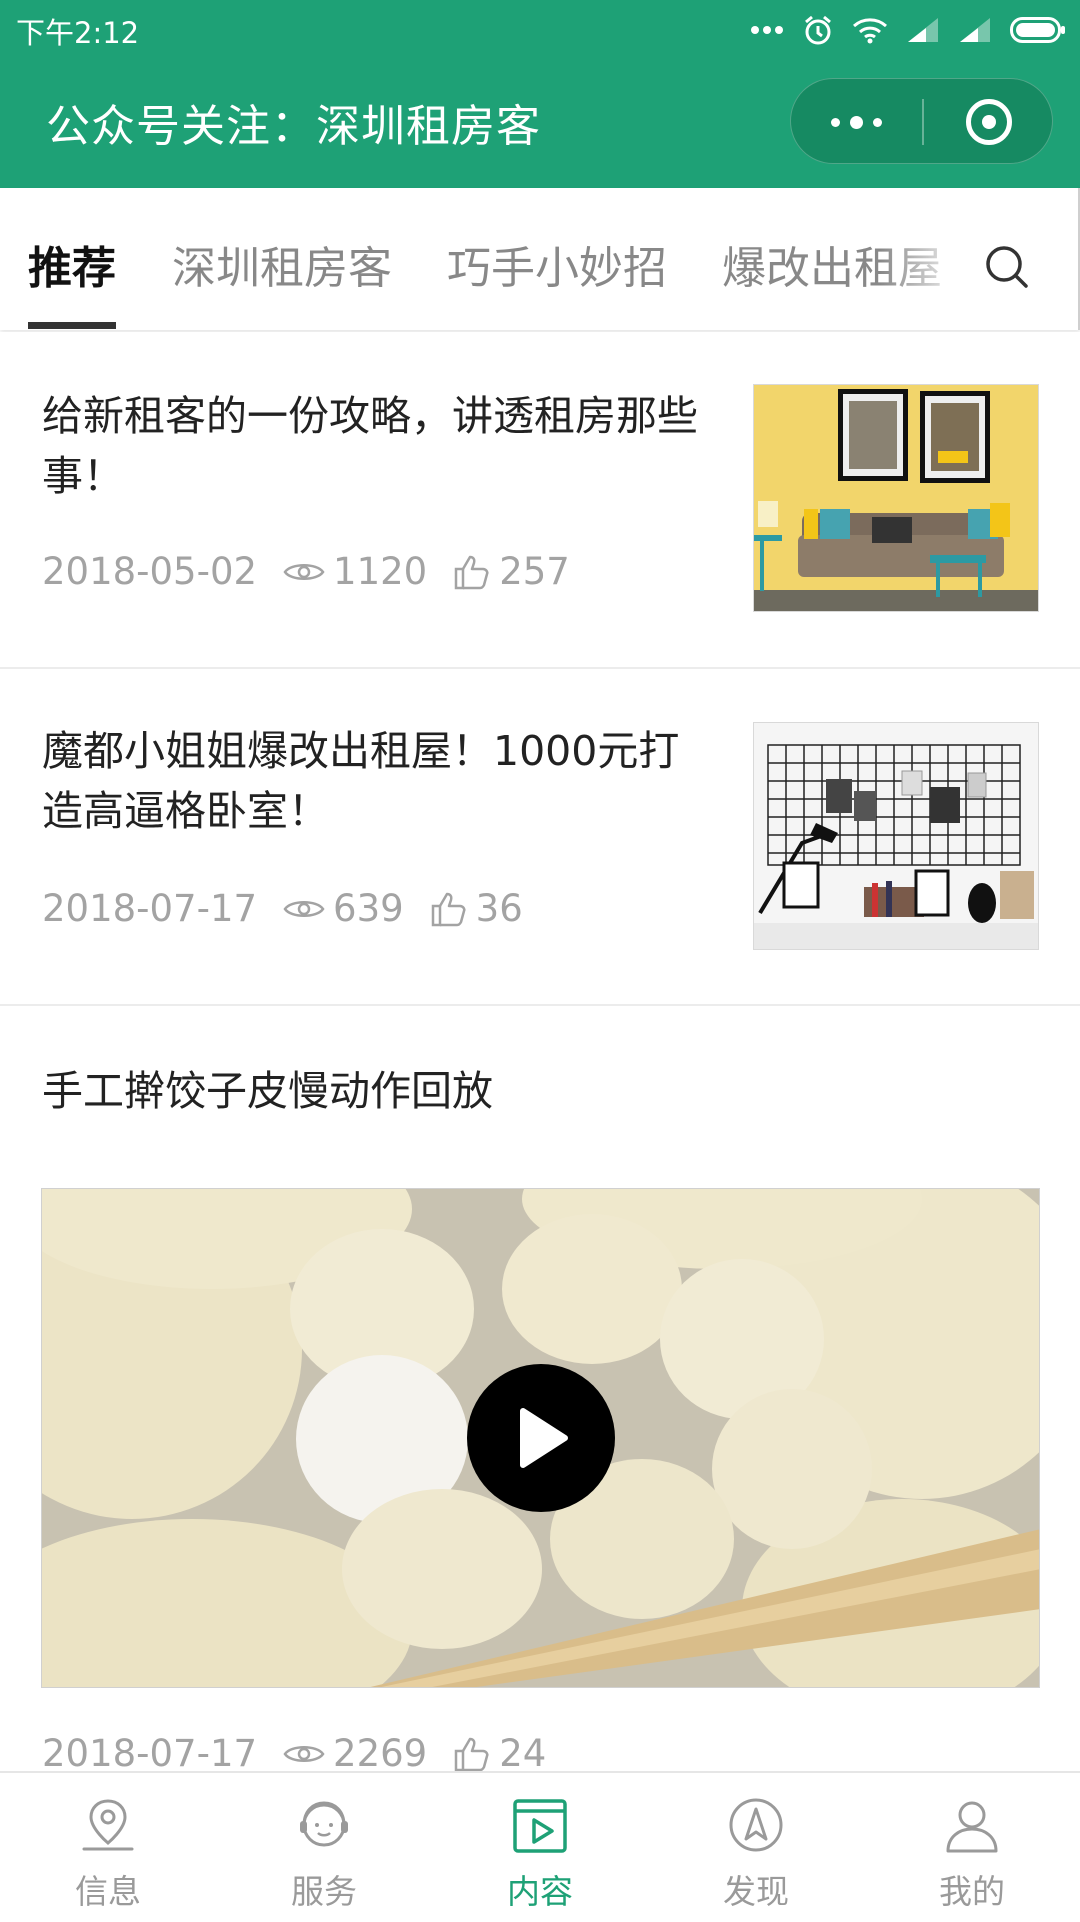 Image resolution: width=1080 pixels, height=1922 pixels. What do you see at coordinates (557, 264) in the screenshot?
I see `tab-tips: 巧手小妙招` at bounding box center [557, 264].